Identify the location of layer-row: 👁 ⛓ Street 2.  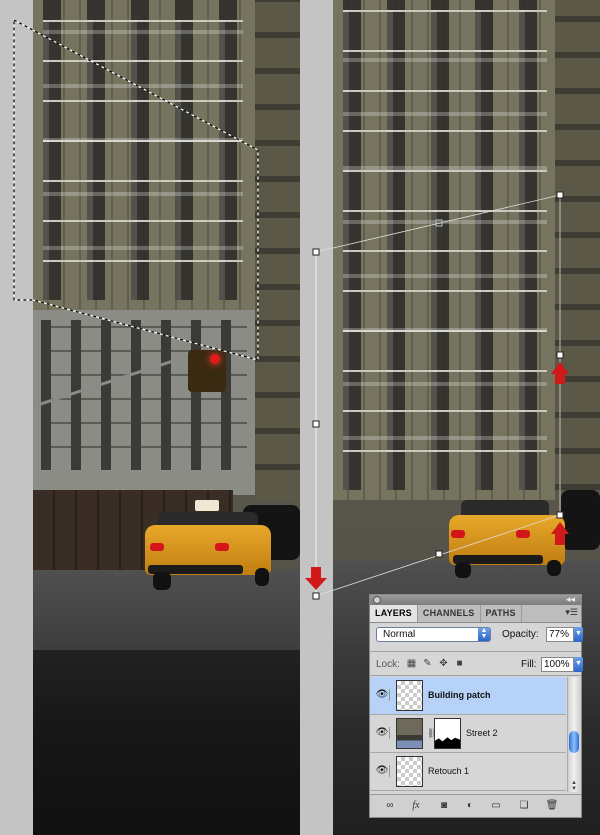
(468, 734).